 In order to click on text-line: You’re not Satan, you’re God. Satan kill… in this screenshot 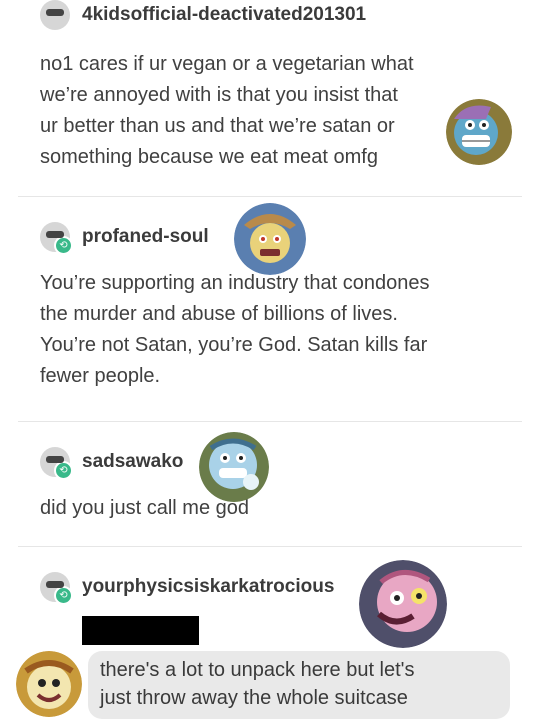, I will do `click(234, 345)`.